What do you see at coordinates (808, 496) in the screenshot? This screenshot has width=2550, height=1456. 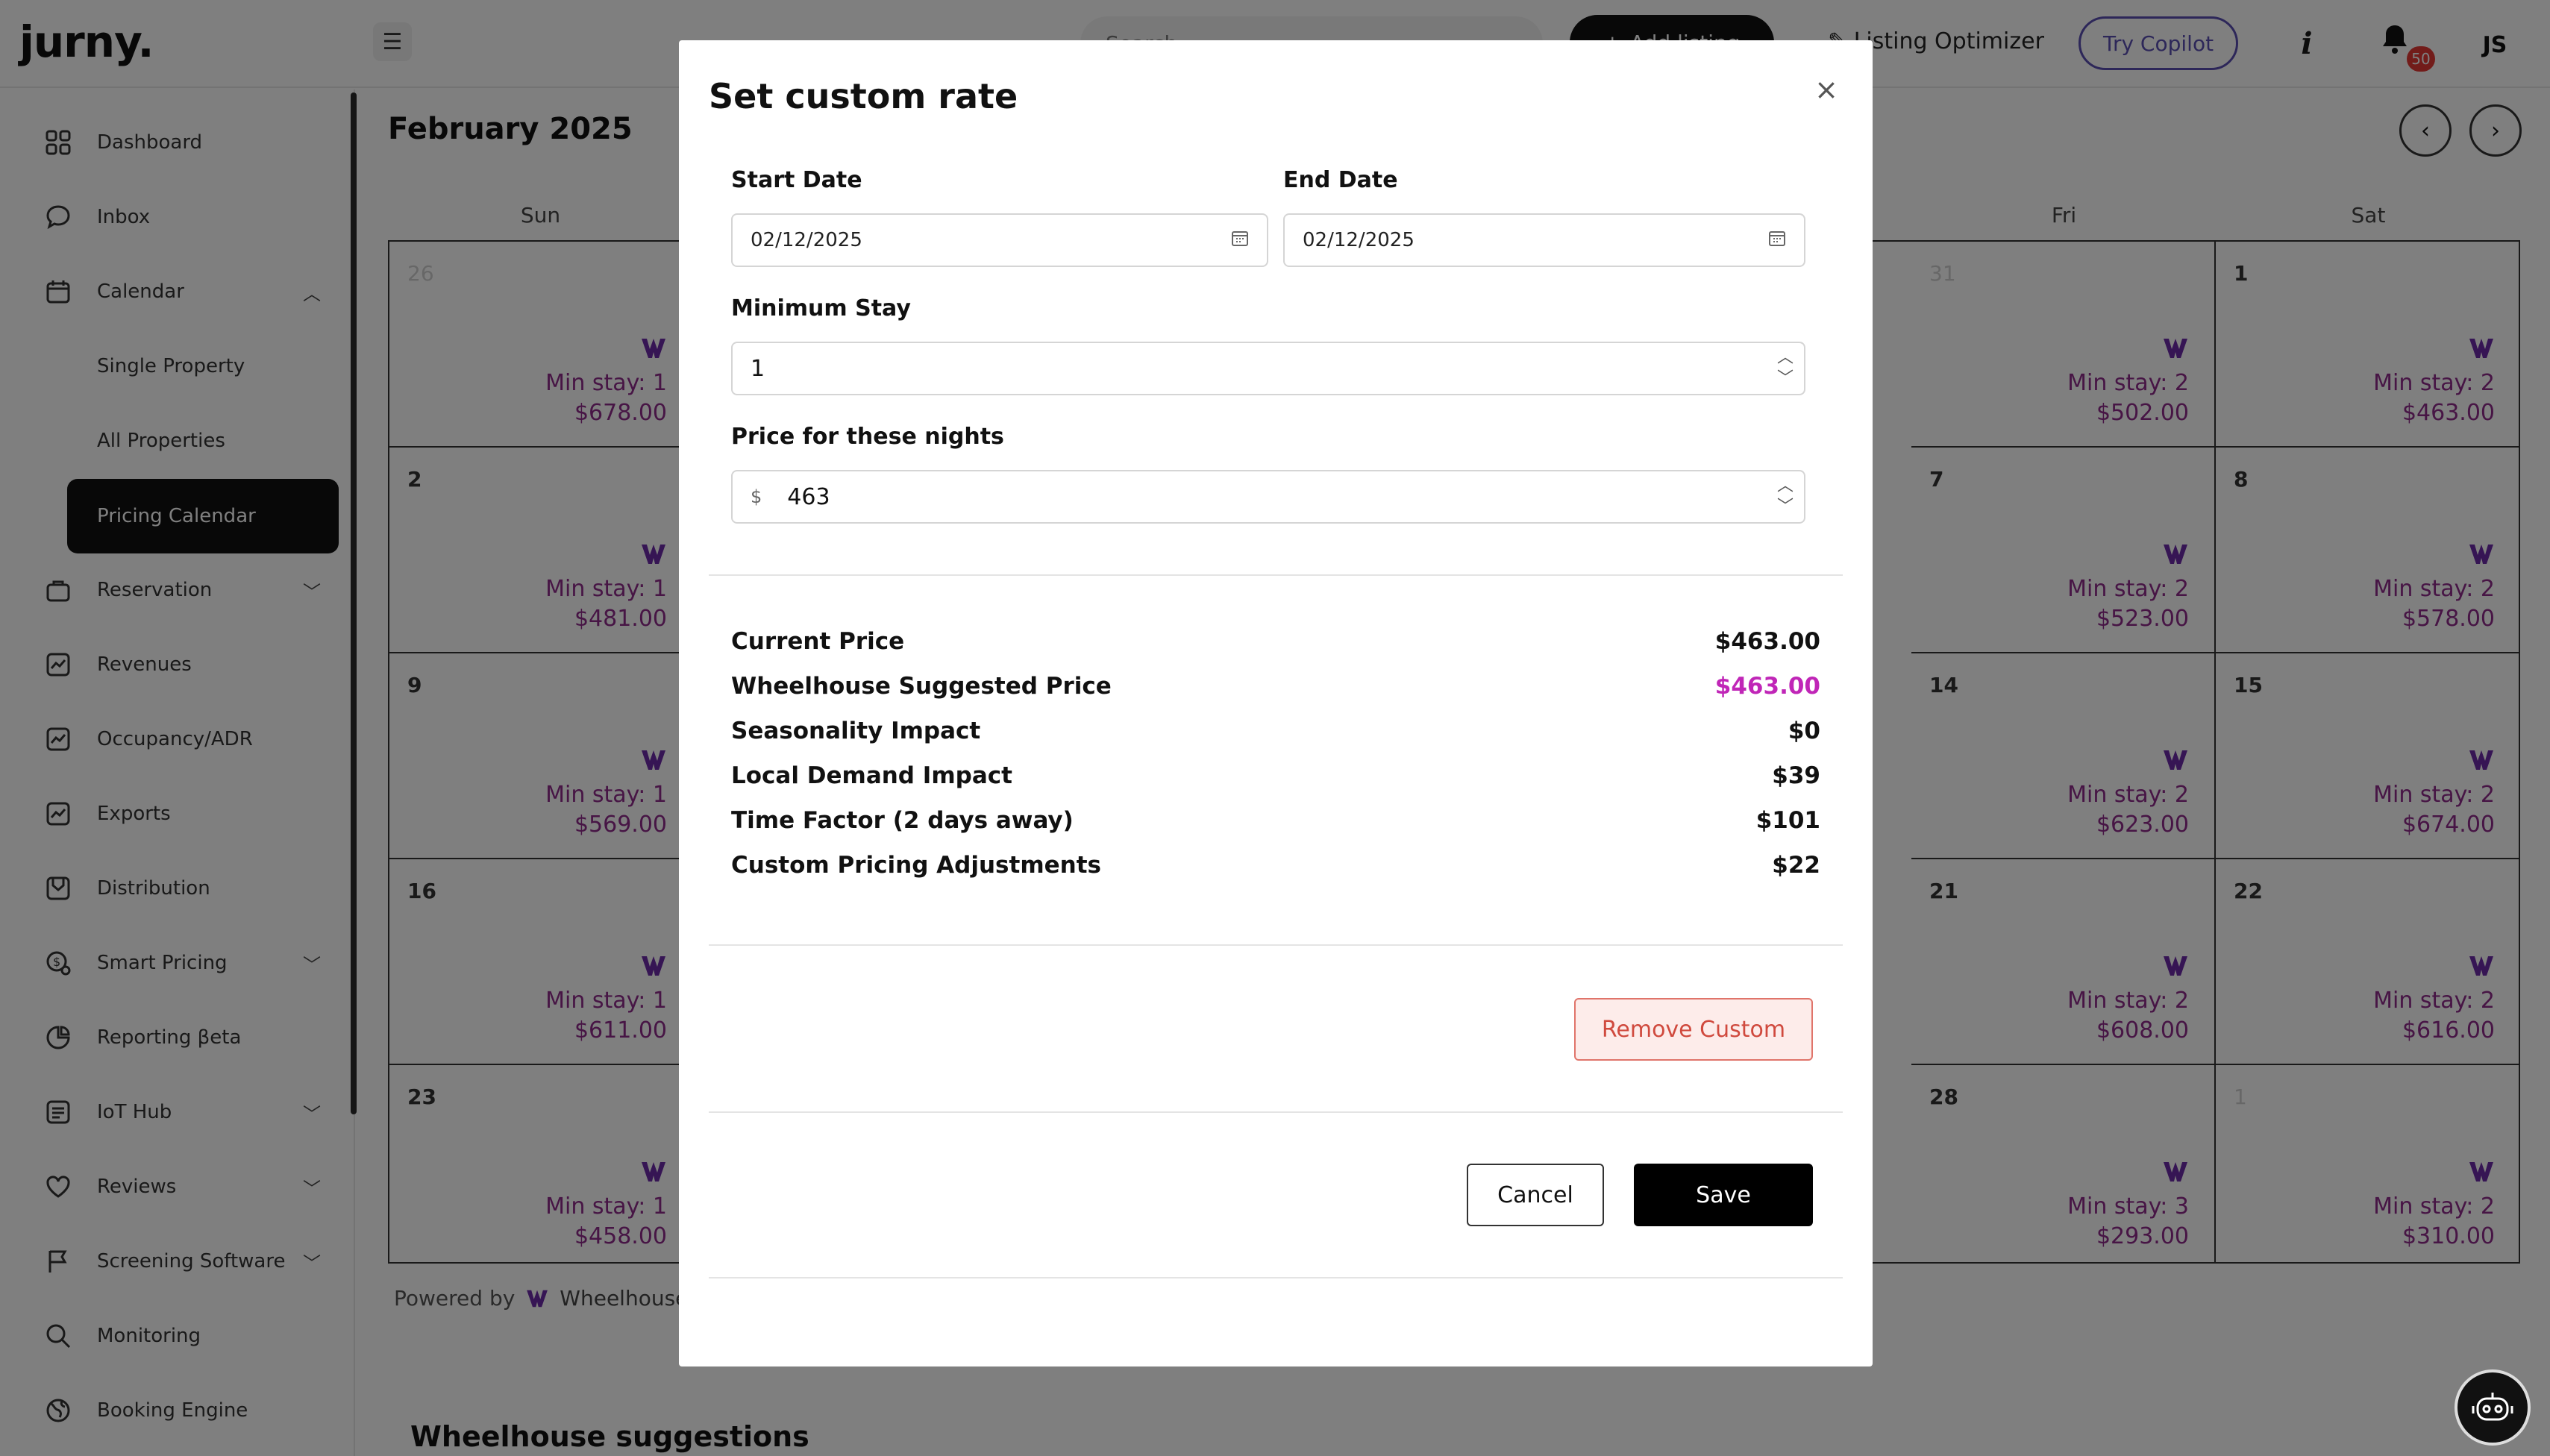 I see `price-value: 463` at bounding box center [808, 496].